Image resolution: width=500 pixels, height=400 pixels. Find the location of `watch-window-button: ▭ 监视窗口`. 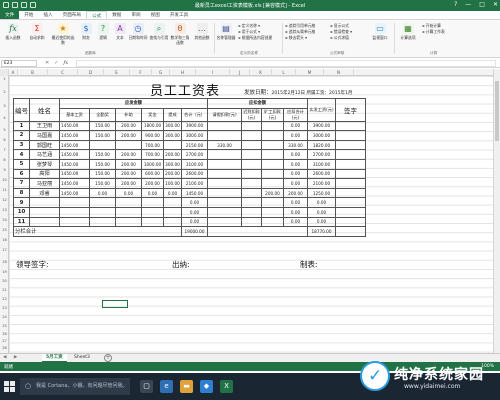

watch-window-button: ▭ 监视窗口 is located at coordinates (380, 32).